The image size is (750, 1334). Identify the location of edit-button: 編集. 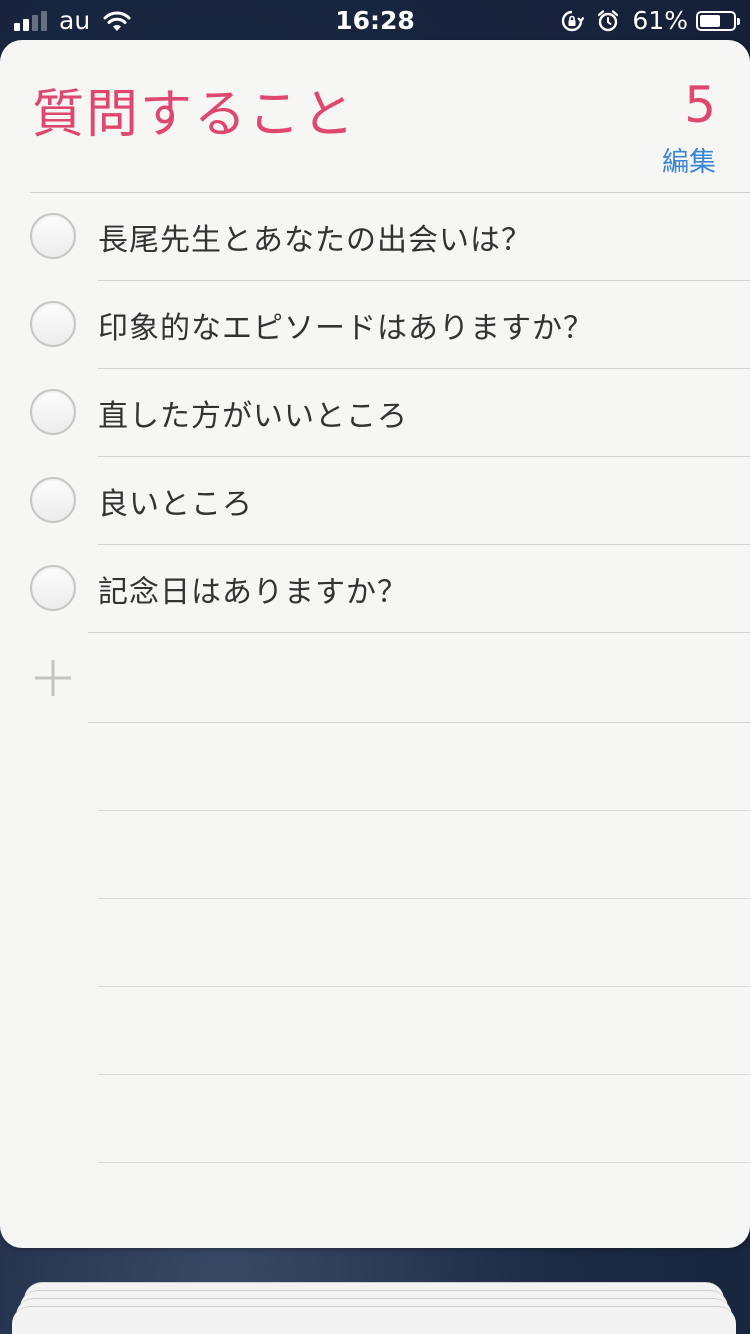
(689, 159).